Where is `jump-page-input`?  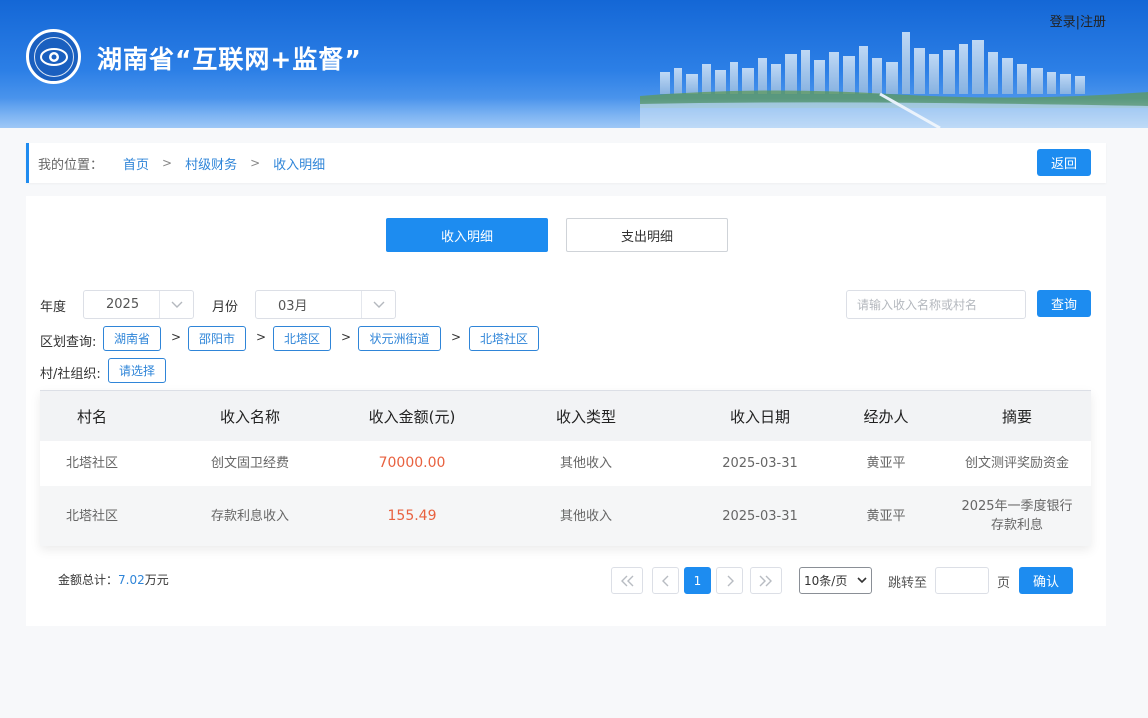 jump-page-input is located at coordinates (962, 580).